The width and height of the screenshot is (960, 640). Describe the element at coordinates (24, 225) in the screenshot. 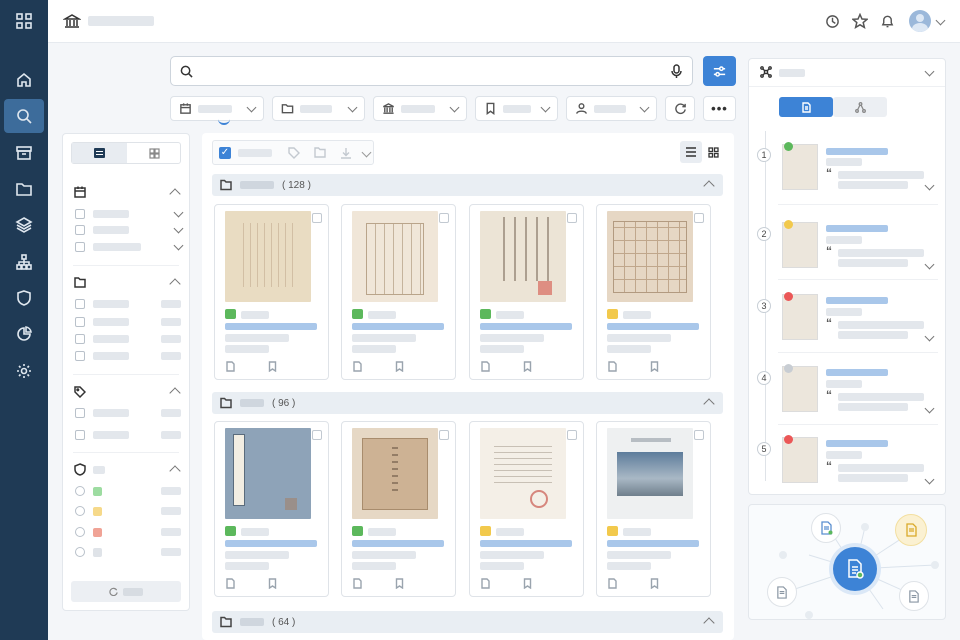

I see `nav-layers` at that location.